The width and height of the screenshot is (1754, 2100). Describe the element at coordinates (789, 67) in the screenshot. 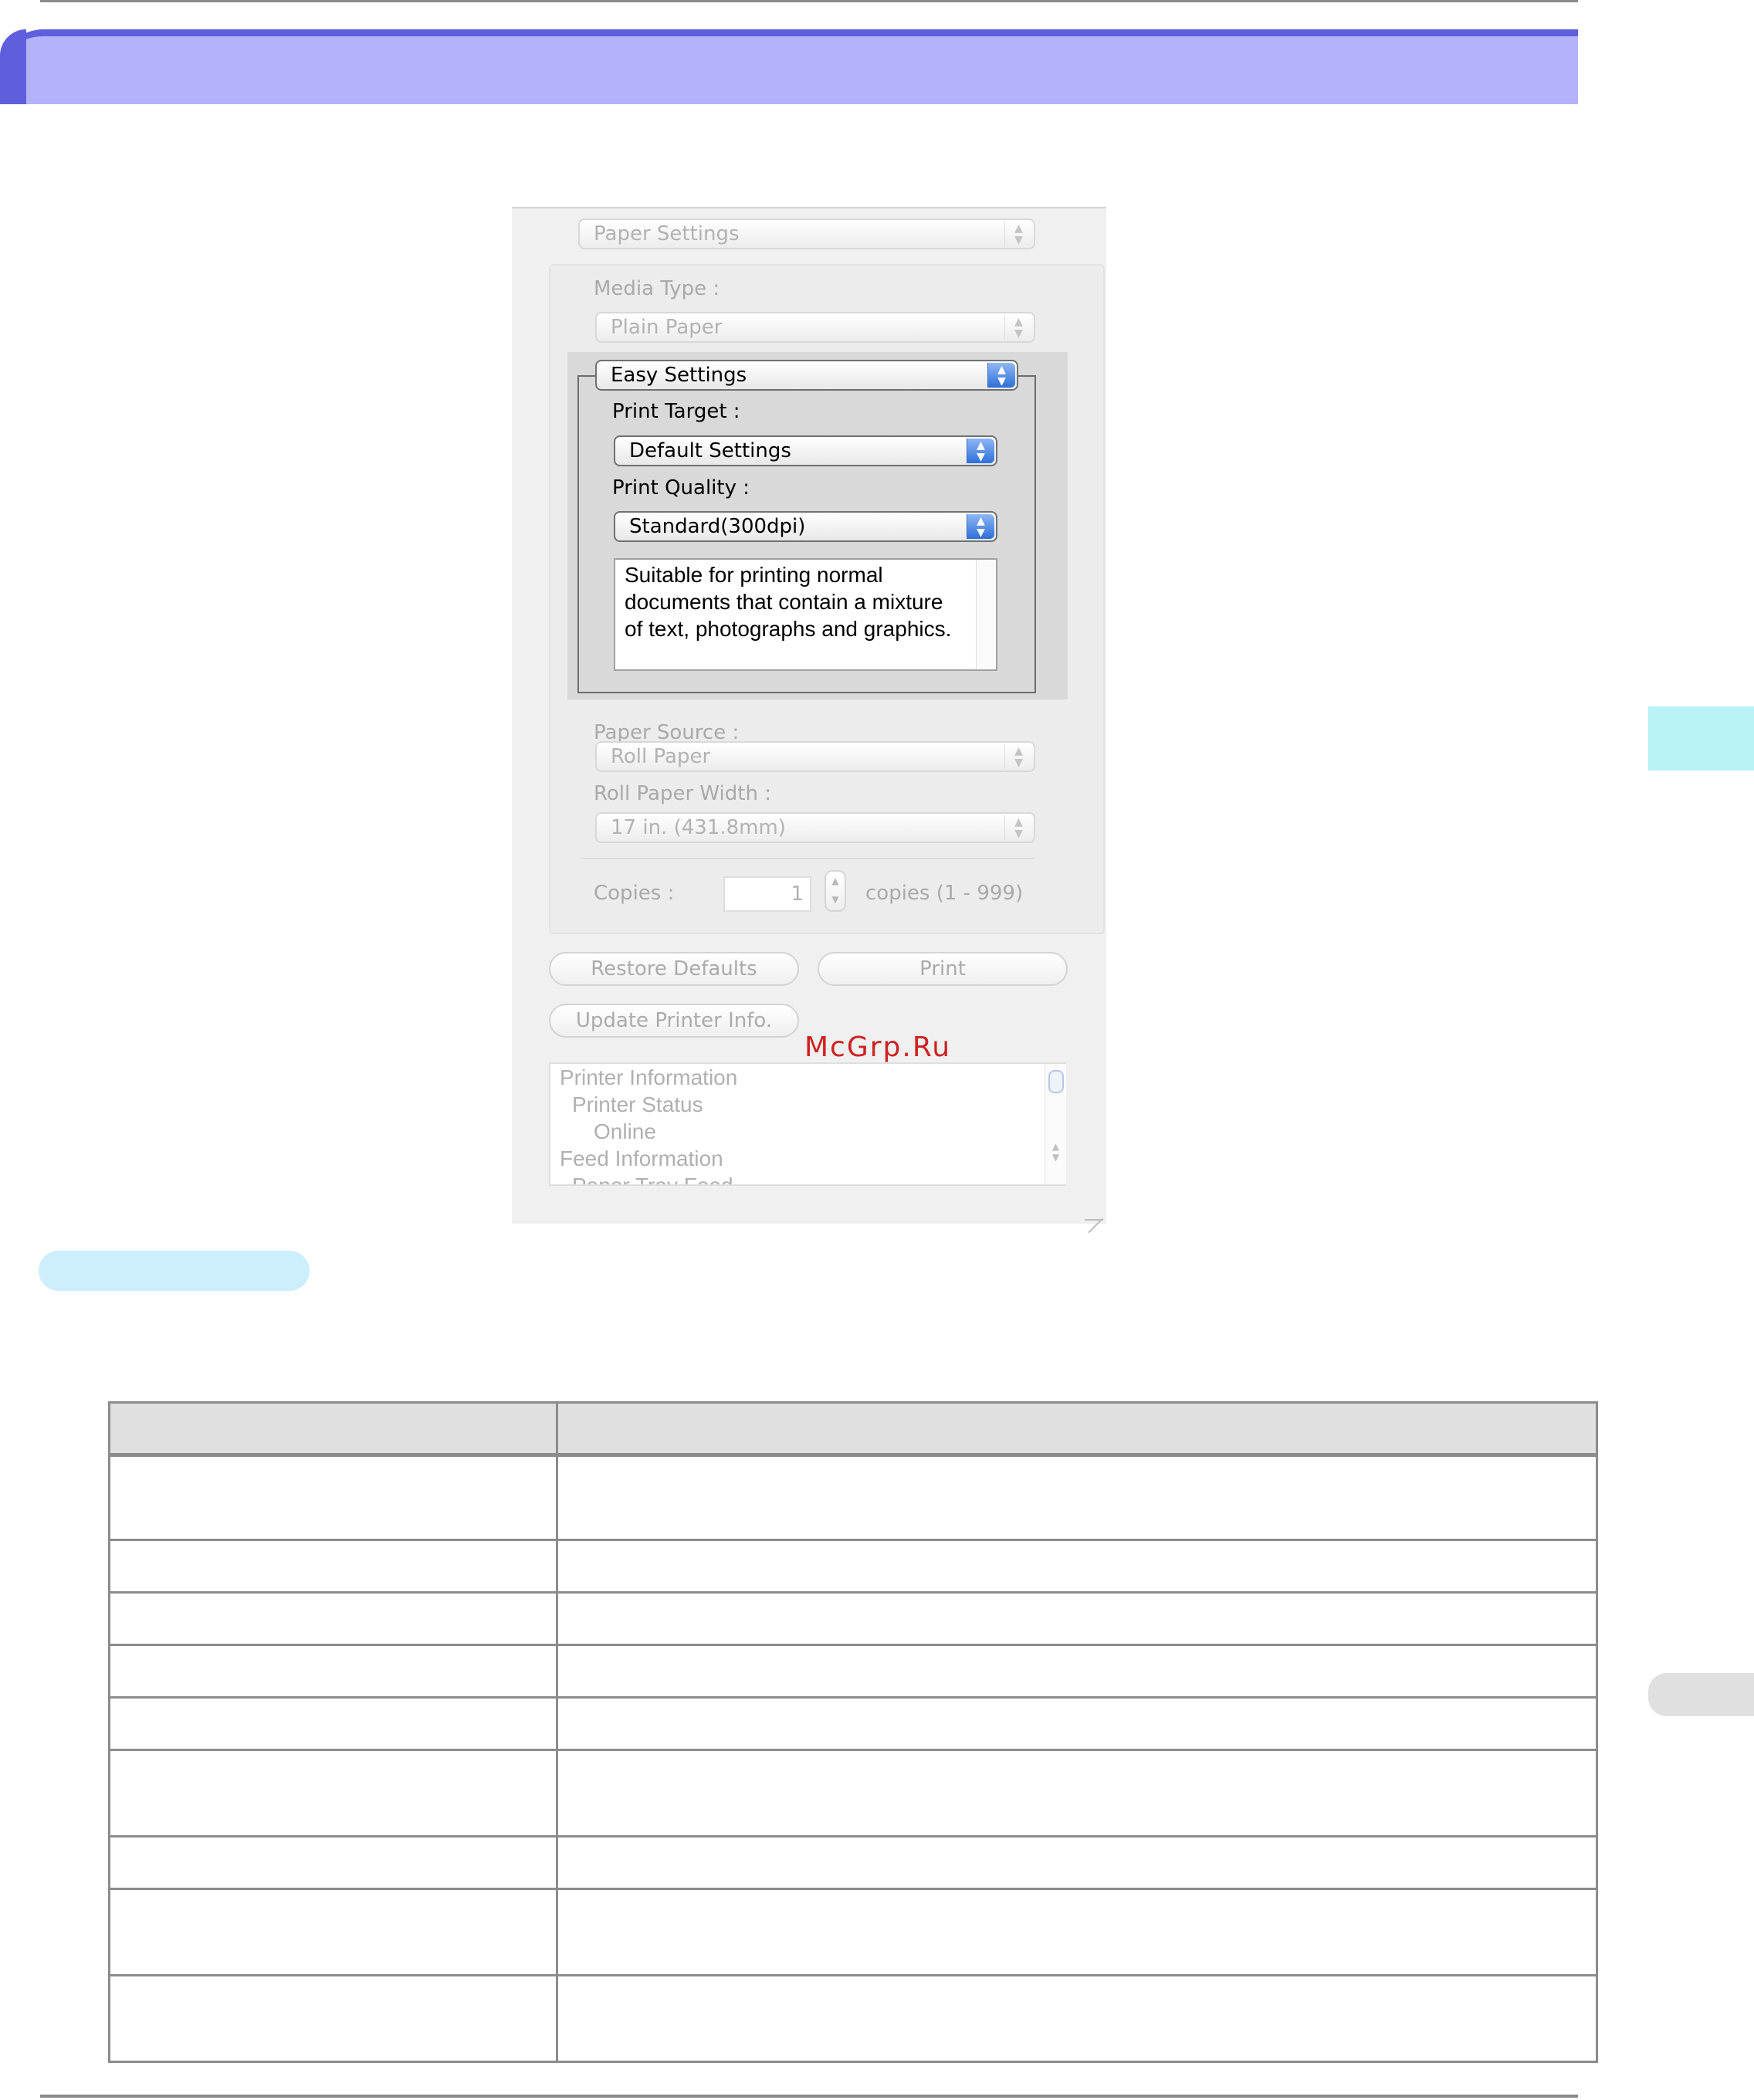

I see `chapter-header-band` at that location.